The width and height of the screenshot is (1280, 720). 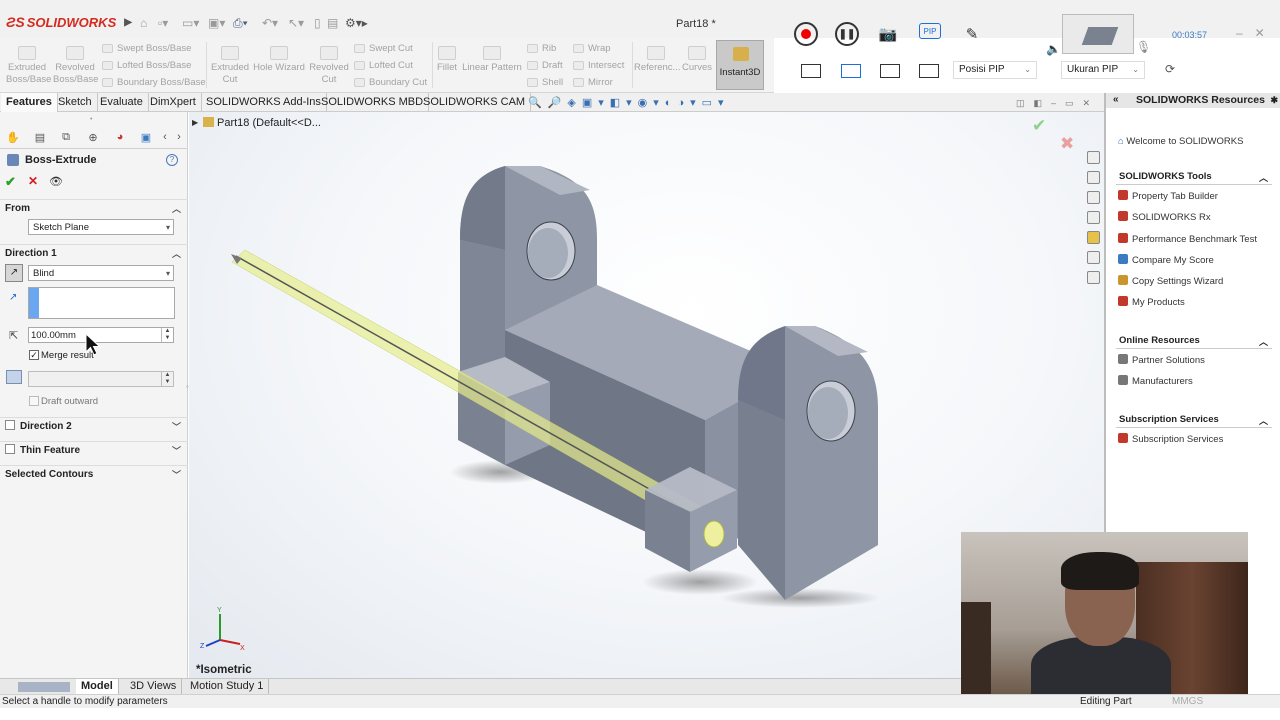 I want to click on online-link: Partner Solutions, so click(x=1161, y=360).